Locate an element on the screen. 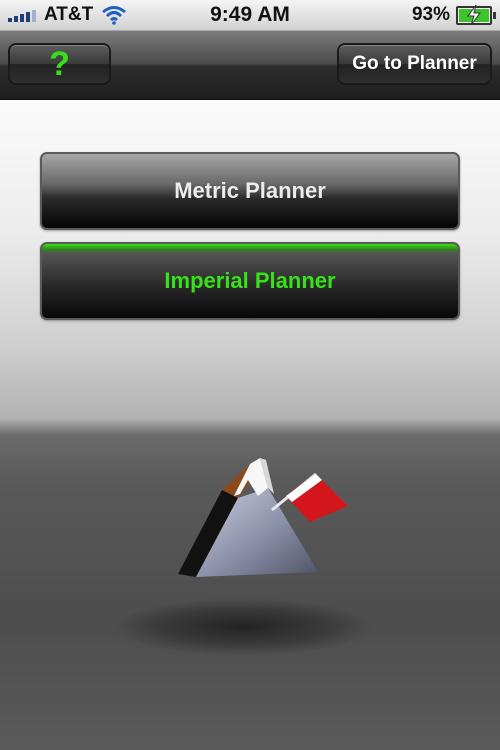 The height and width of the screenshot is (750, 500). percent-sign: % is located at coordinates (441, 14).